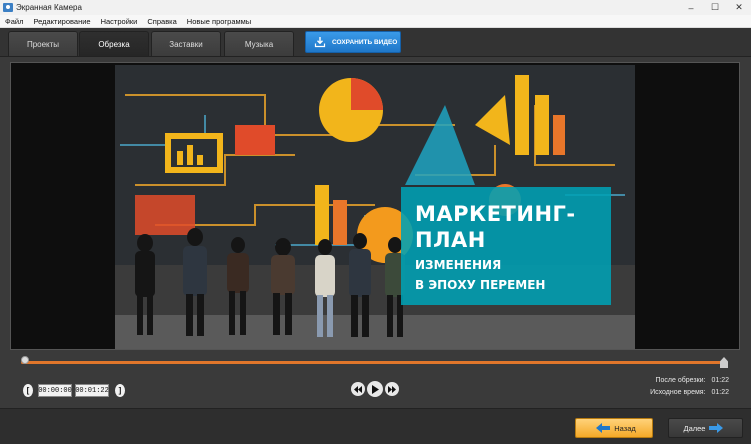  I want to click on set-end-button: ], so click(120, 390).